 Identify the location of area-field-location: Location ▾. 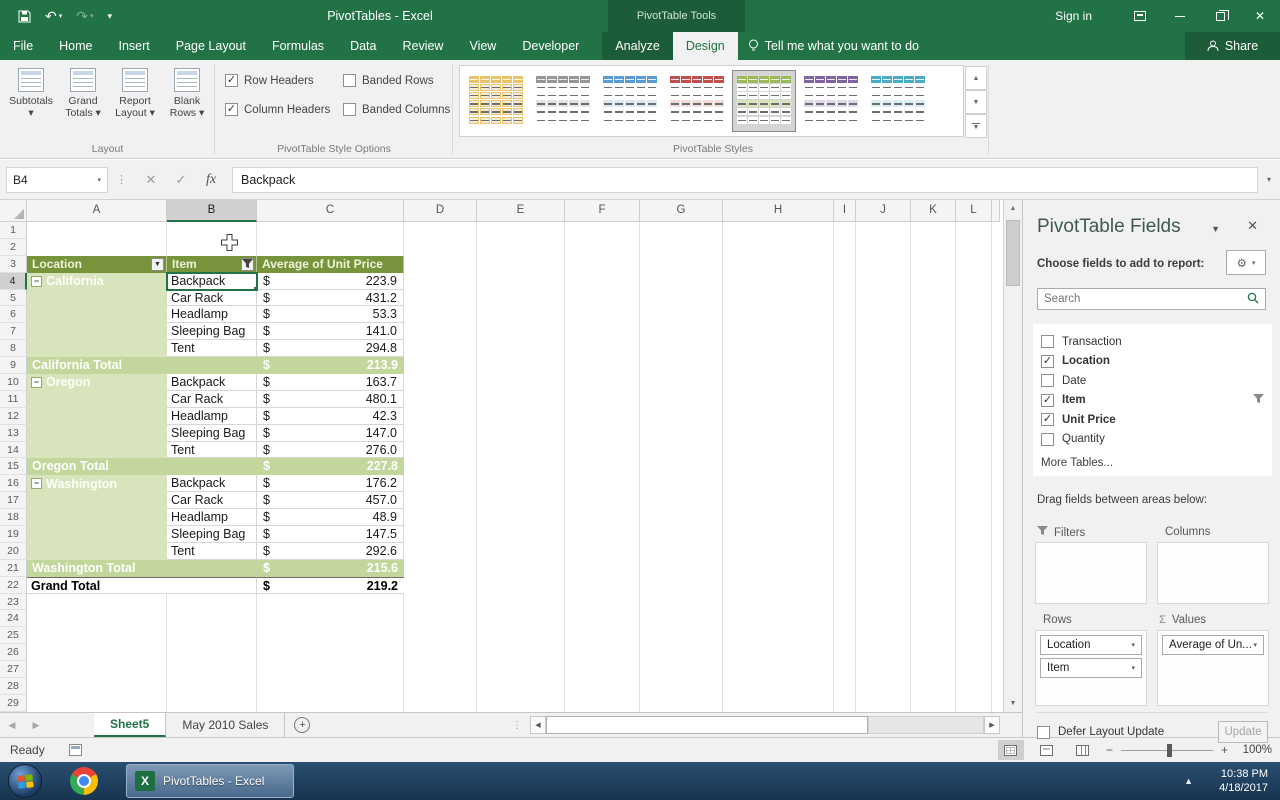
(1091, 645).